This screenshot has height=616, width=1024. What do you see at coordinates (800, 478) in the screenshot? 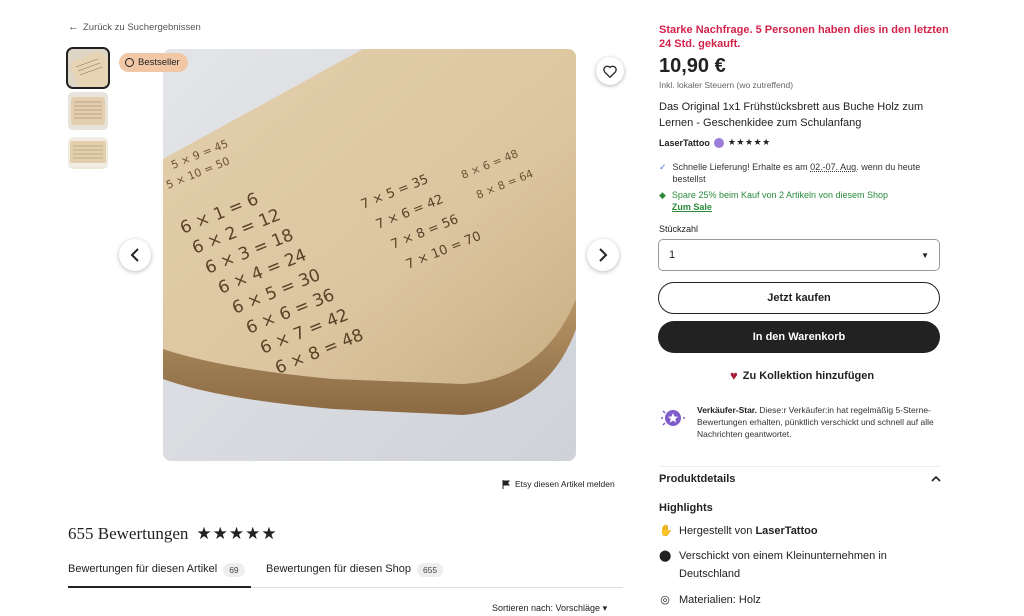
I see `product-details-toggle: Produktdetails` at bounding box center [800, 478].